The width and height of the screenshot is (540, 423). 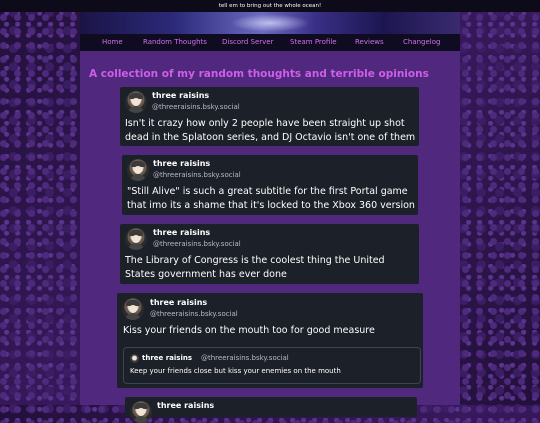 I want to click on quoted-author-handle: @threeraisins.bsky.social, so click(x=245, y=358).